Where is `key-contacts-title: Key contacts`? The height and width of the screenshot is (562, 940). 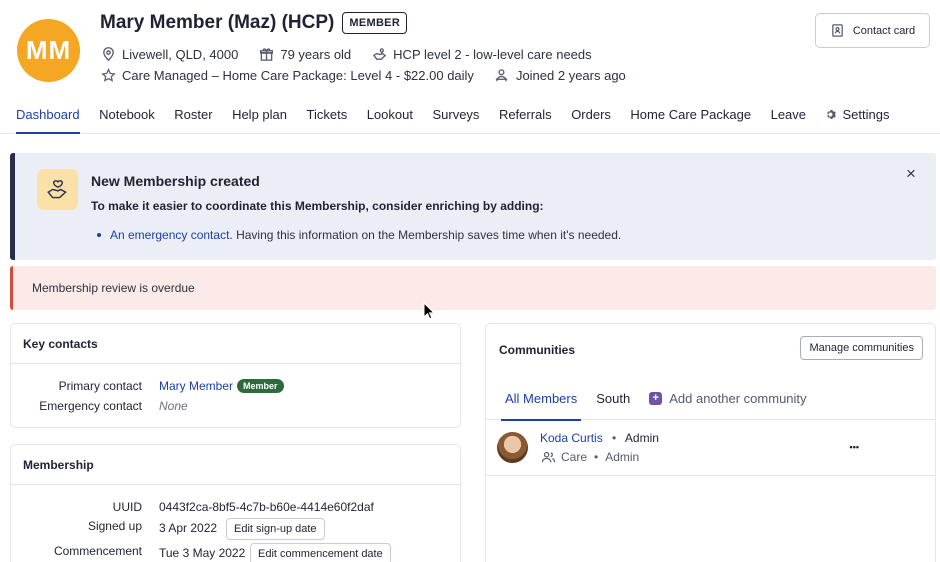
key-contacts-title: Key contacts is located at coordinates (235, 344).